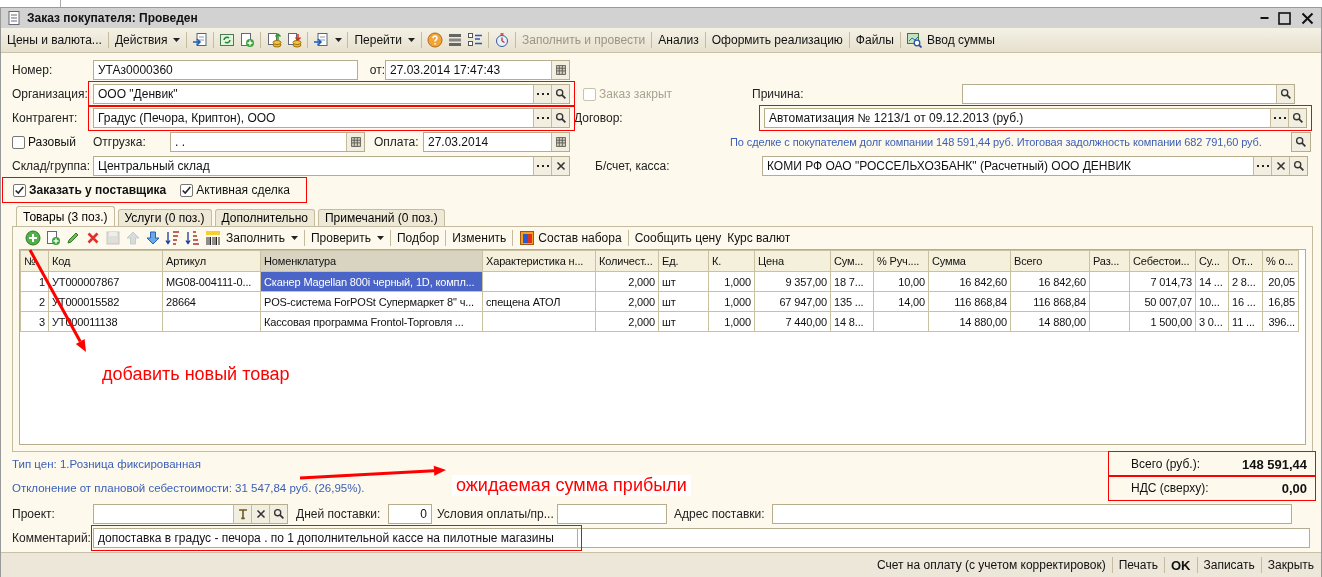  What do you see at coordinates (683, 261) in the screenshot?
I see `column-header: Ед.` at bounding box center [683, 261].